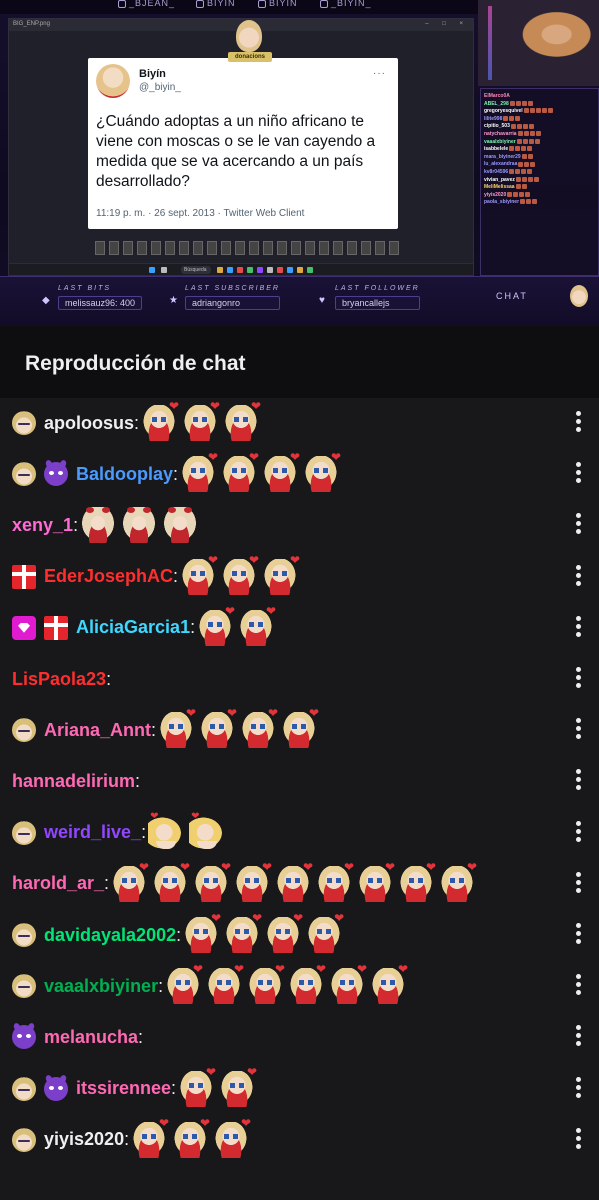 The width and height of the screenshot is (599, 1200). Describe the element at coordinates (299, 628) in the screenshot. I see `chat-message: AliciaGarcia1:` at that location.